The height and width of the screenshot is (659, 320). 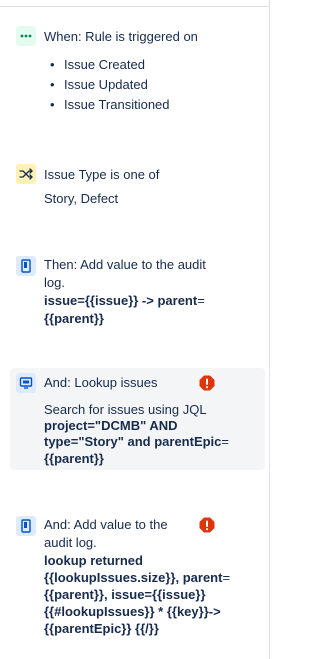 I want to click on trigger-item-label: Issue Transitioned, so click(x=117, y=104).